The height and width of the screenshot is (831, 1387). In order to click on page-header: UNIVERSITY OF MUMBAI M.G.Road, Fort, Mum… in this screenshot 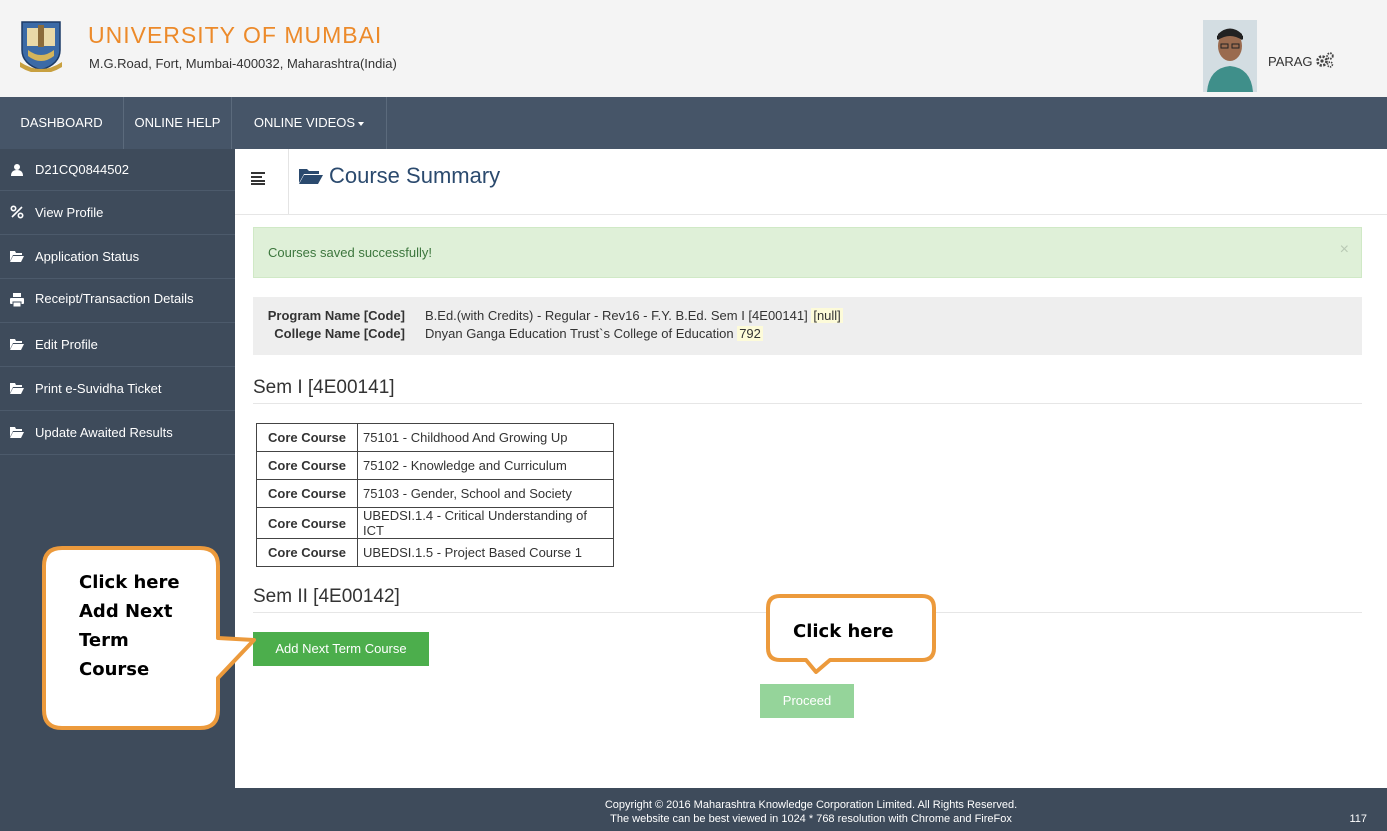, I will do `click(693, 48)`.